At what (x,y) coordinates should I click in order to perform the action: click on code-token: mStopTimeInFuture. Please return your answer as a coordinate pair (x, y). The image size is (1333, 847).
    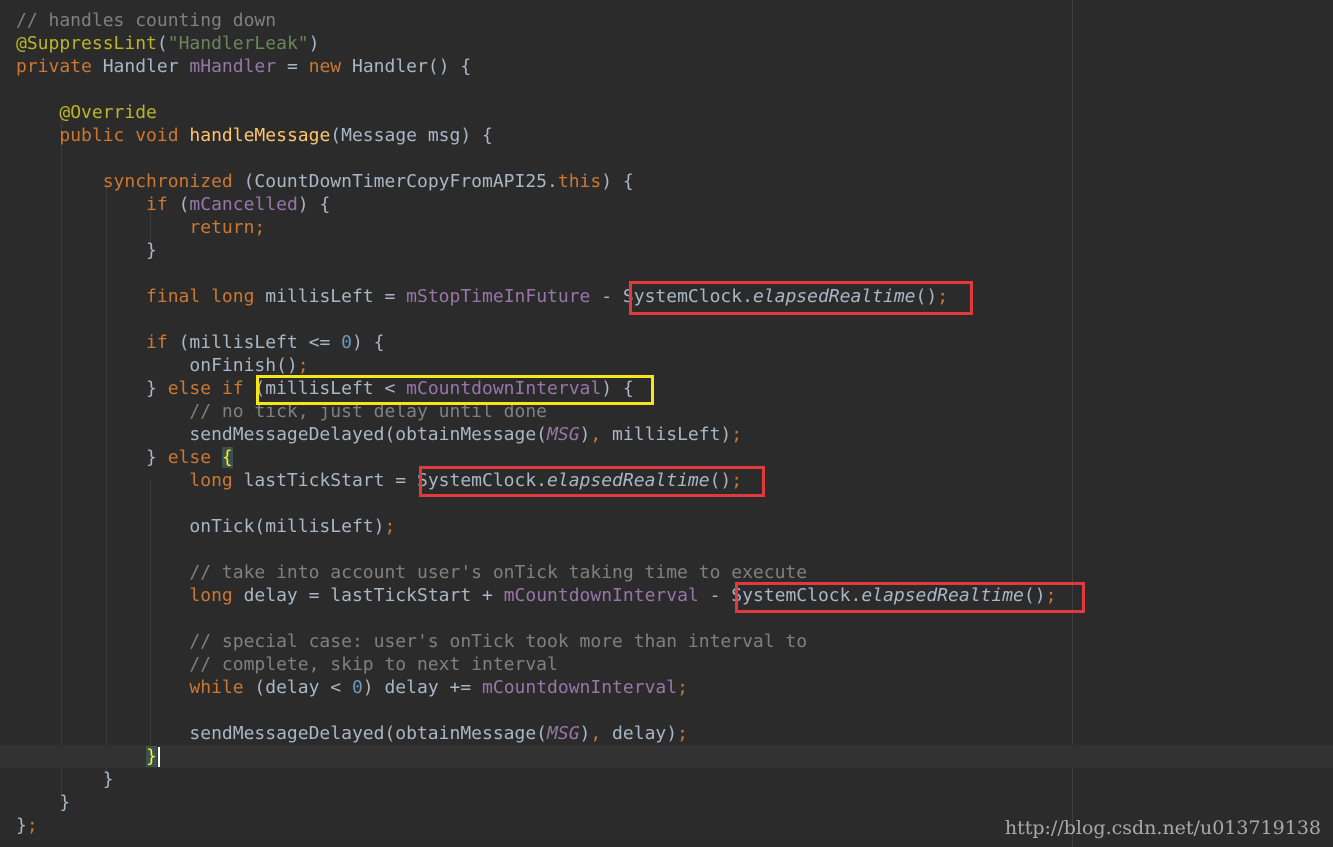
    Looking at the image, I should click on (498, 296).